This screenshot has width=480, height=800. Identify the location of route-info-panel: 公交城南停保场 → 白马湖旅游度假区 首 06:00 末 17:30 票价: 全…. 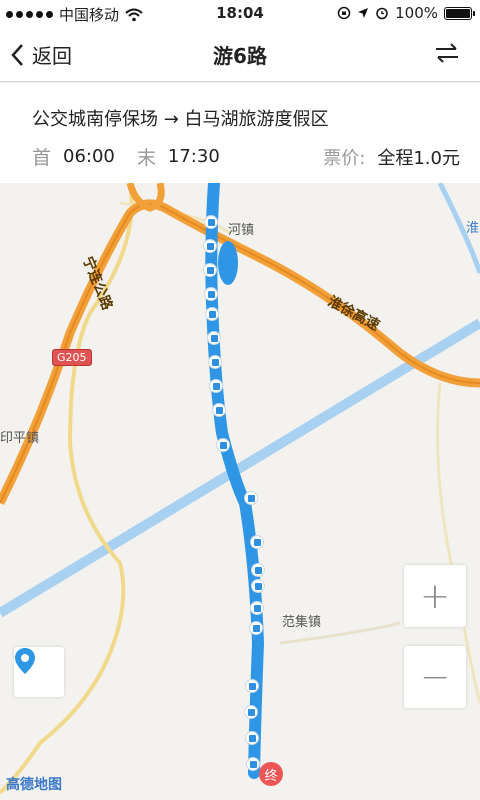
(240, 133).